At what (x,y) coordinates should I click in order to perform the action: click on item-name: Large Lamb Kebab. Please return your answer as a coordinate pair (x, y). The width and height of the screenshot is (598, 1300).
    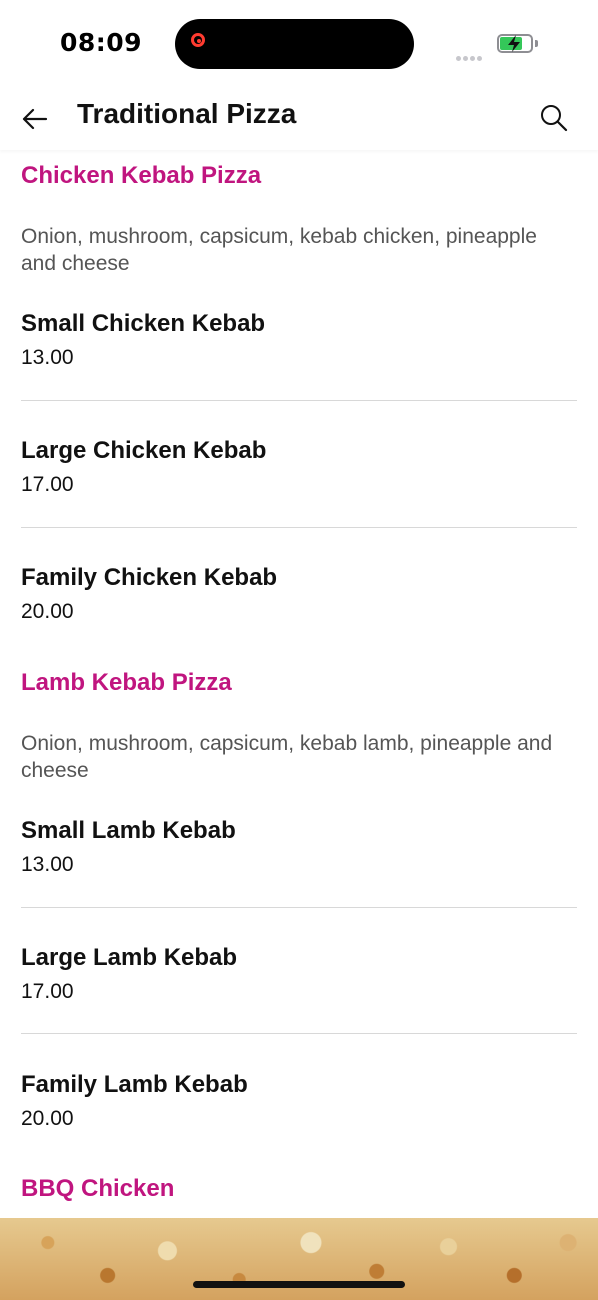
    Looking at the image, I should click on (129, 957).